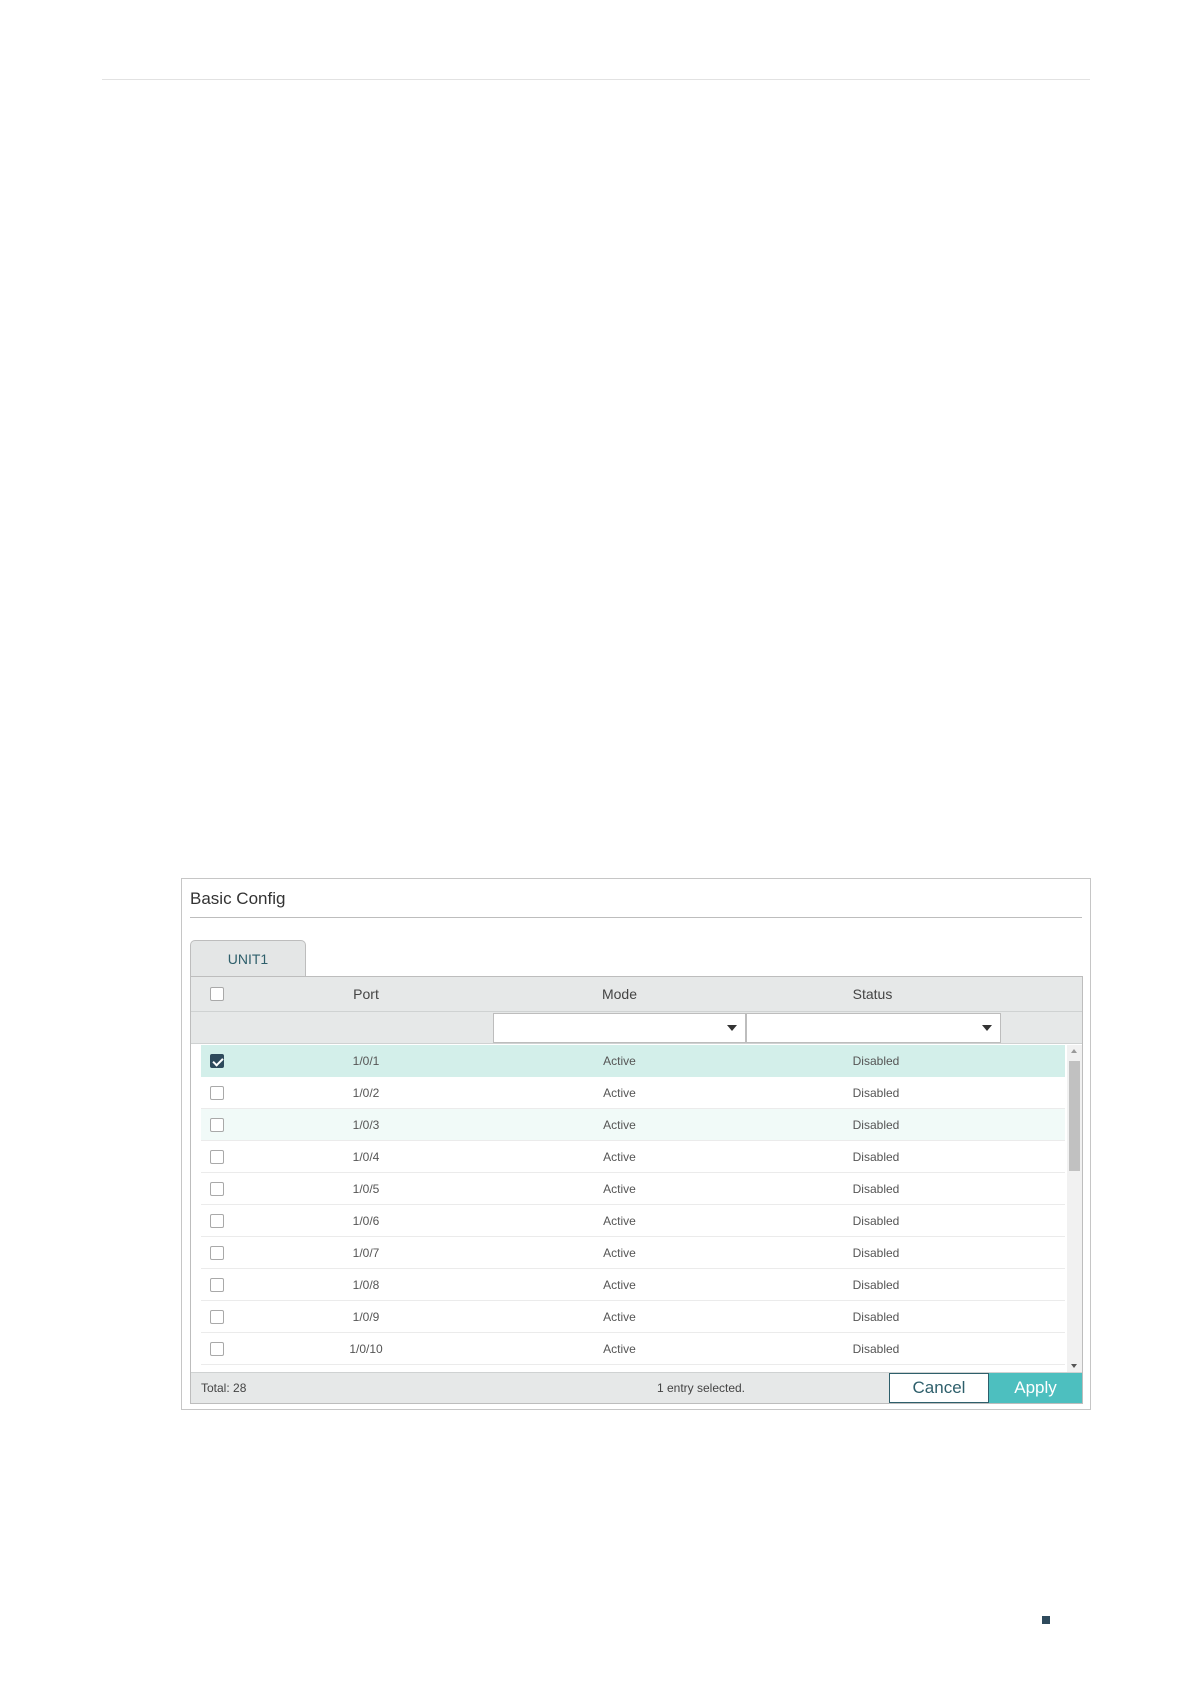  I want to click on table-row: 1/0/3 Active Disabled, so click(633, 1125).